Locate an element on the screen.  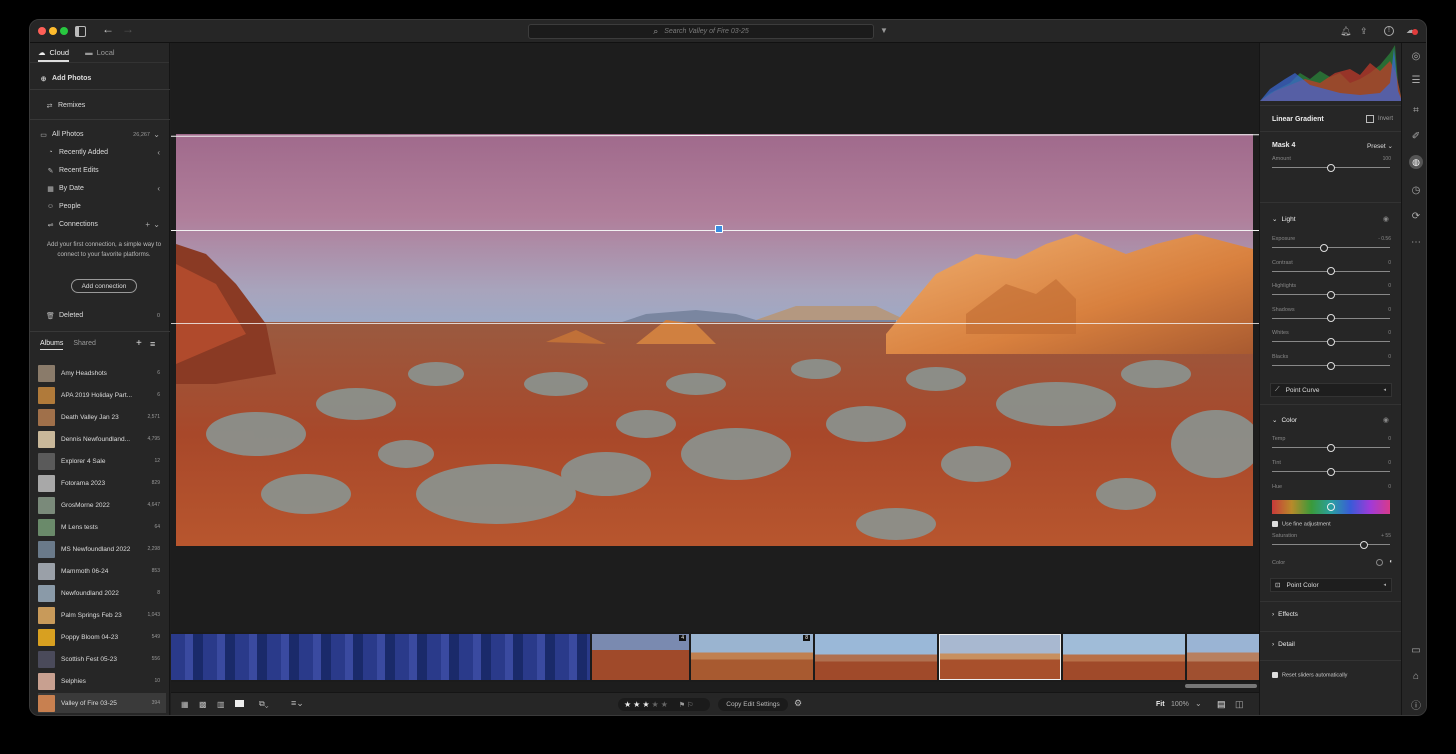
hue-knob is located at coordinates (1331, 507).